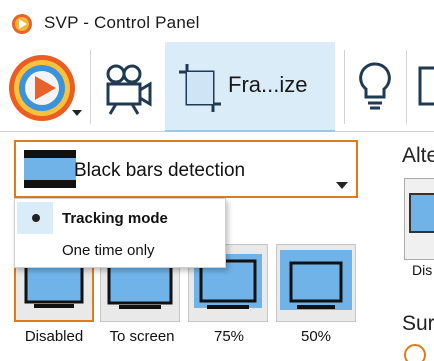  Describe the element at coordinates (217, 21) in the screenshot. I see `title-bar: SVP - Control Panel` at that location.